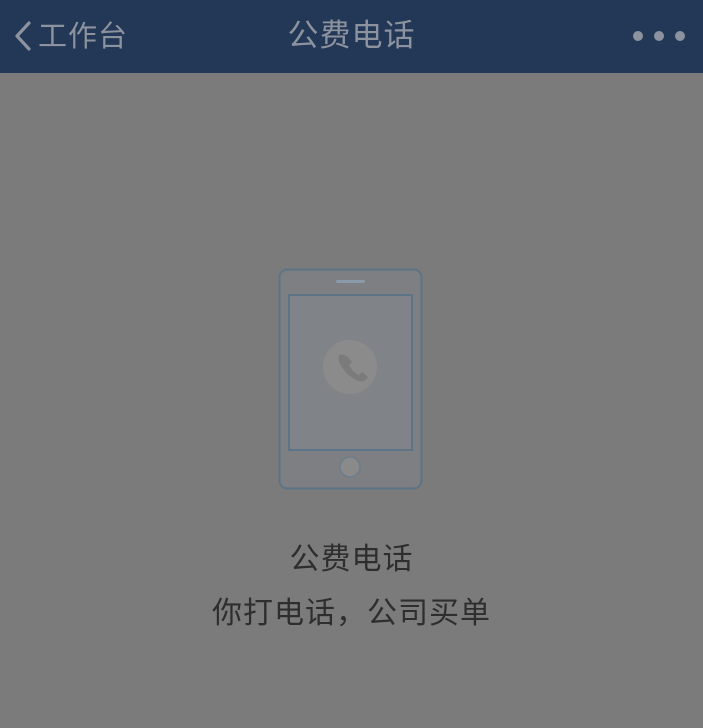 The height and width of the screenshot is (728, 703). Describe the element at coordinates (83, 36) in the screenshot. I see `back-label: 工作台` at that location.